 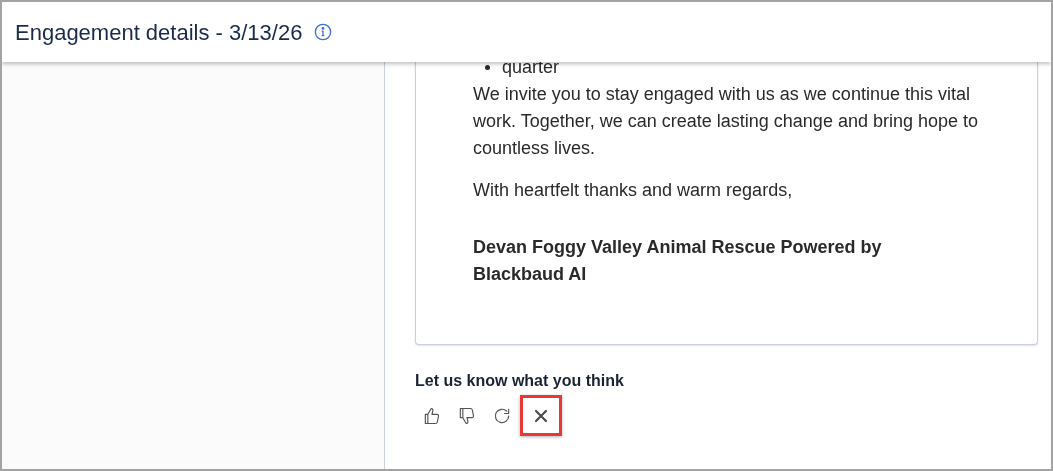 I want to click on page-title: Engagement details - 3/13/26, so click(x=159, y=32).